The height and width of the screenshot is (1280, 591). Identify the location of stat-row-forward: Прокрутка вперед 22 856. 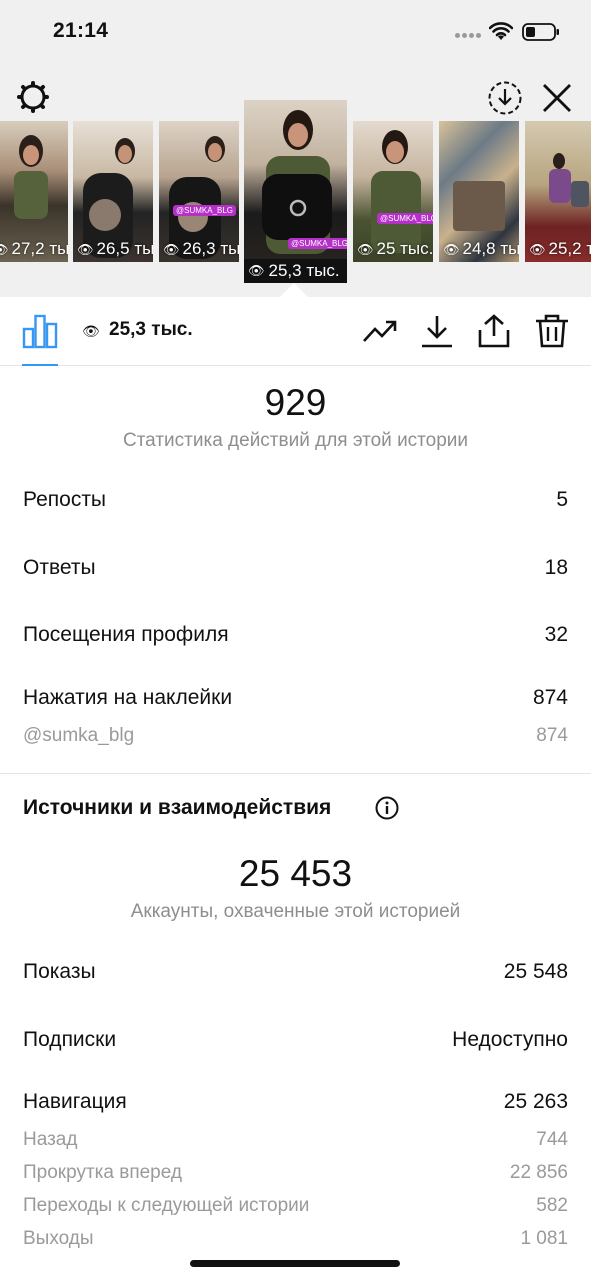
(295, 1173).